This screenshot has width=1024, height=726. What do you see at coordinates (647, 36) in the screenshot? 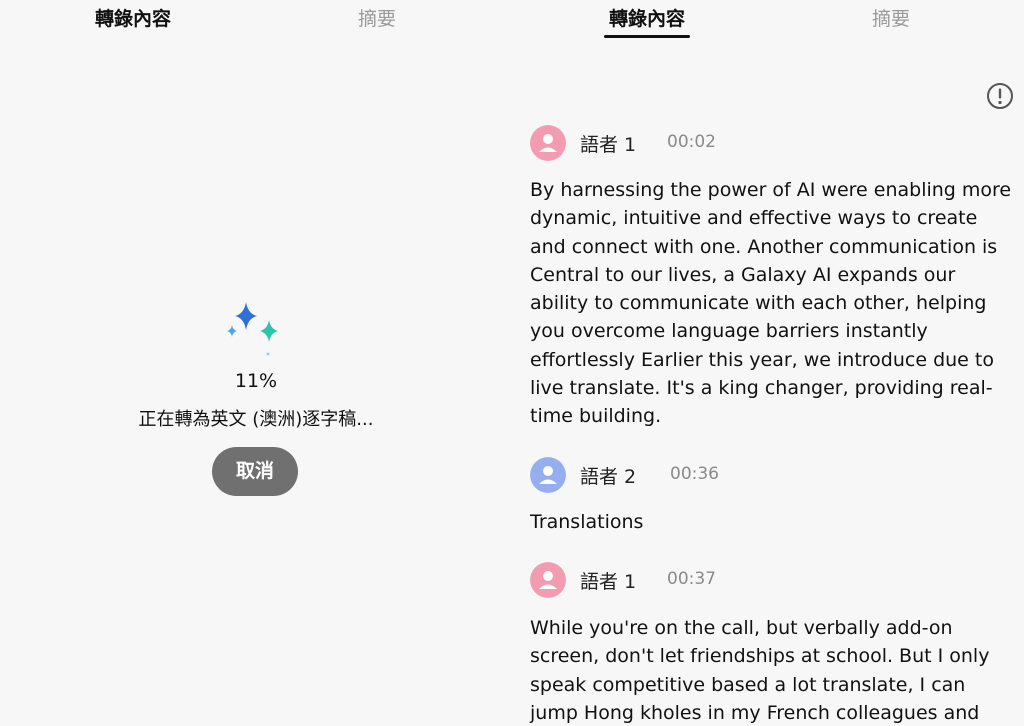
I see `active-tab-indicator` at bounding box center [647, 36].